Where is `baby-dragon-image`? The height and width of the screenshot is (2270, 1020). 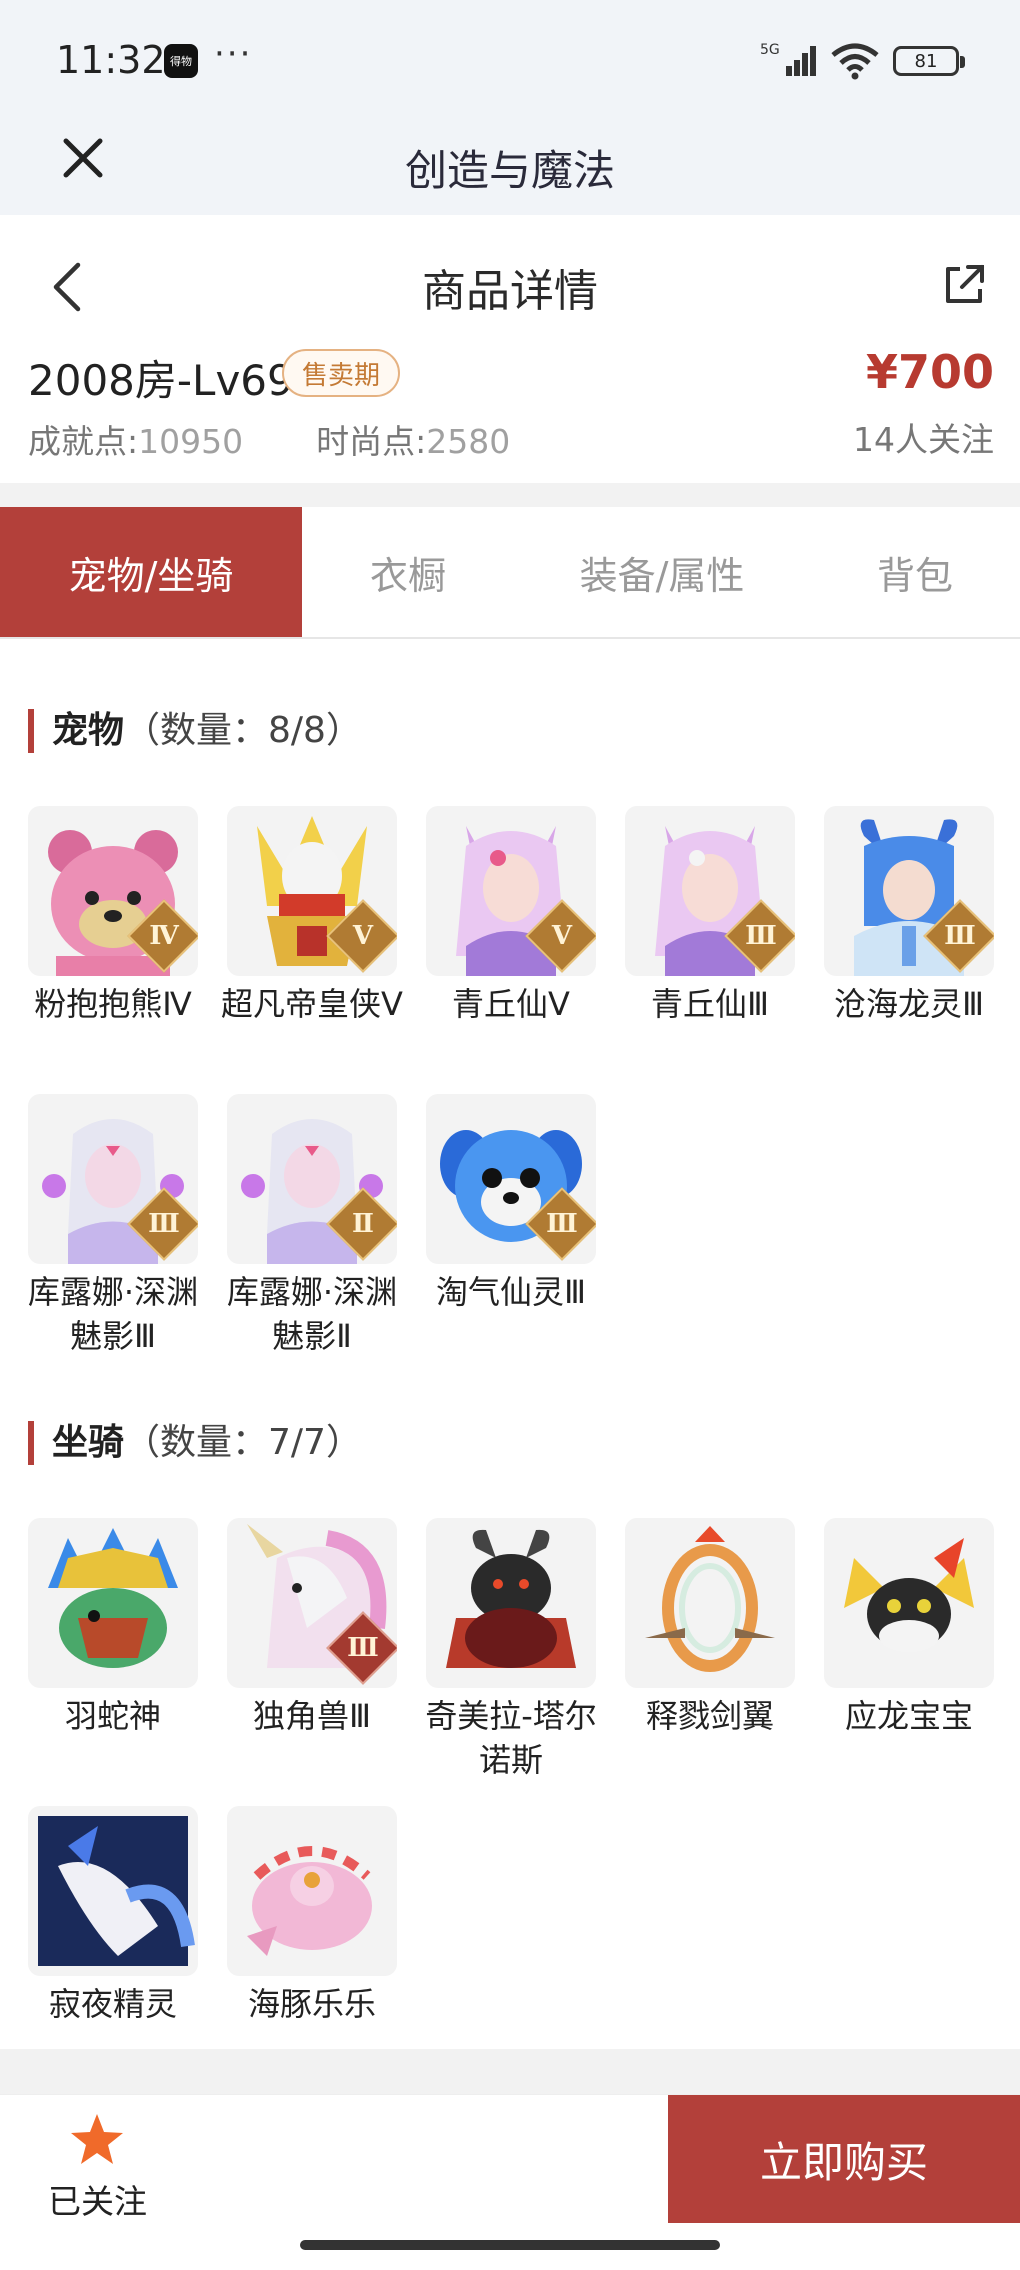 baby-dragon-image is located at coordinates (909, 1595).